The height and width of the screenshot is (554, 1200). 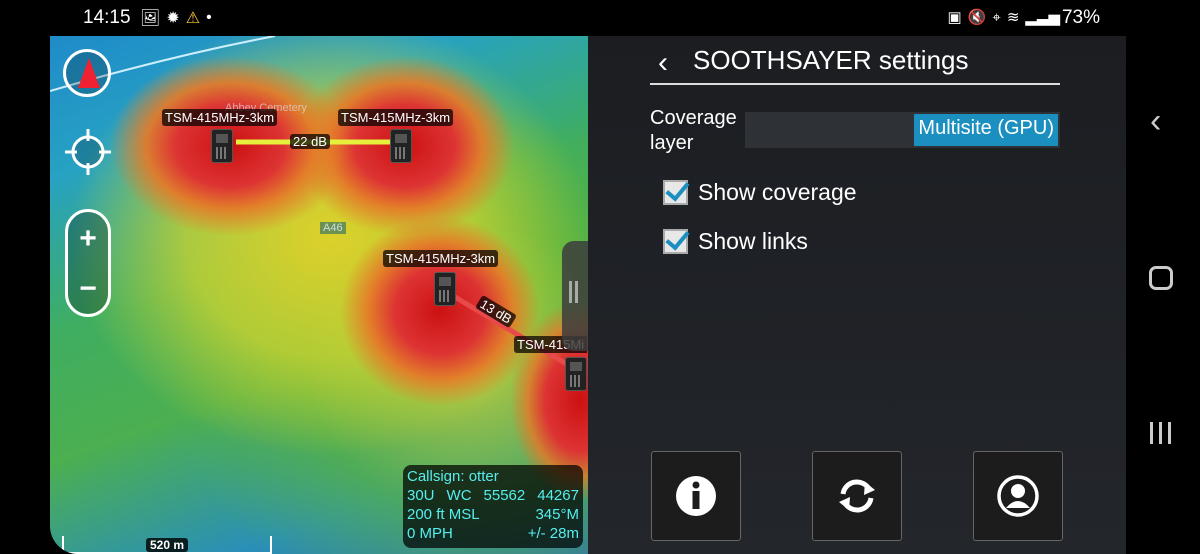 I want to click on coverage-layer-label: Coverage layer, so click(x=693, y=130).